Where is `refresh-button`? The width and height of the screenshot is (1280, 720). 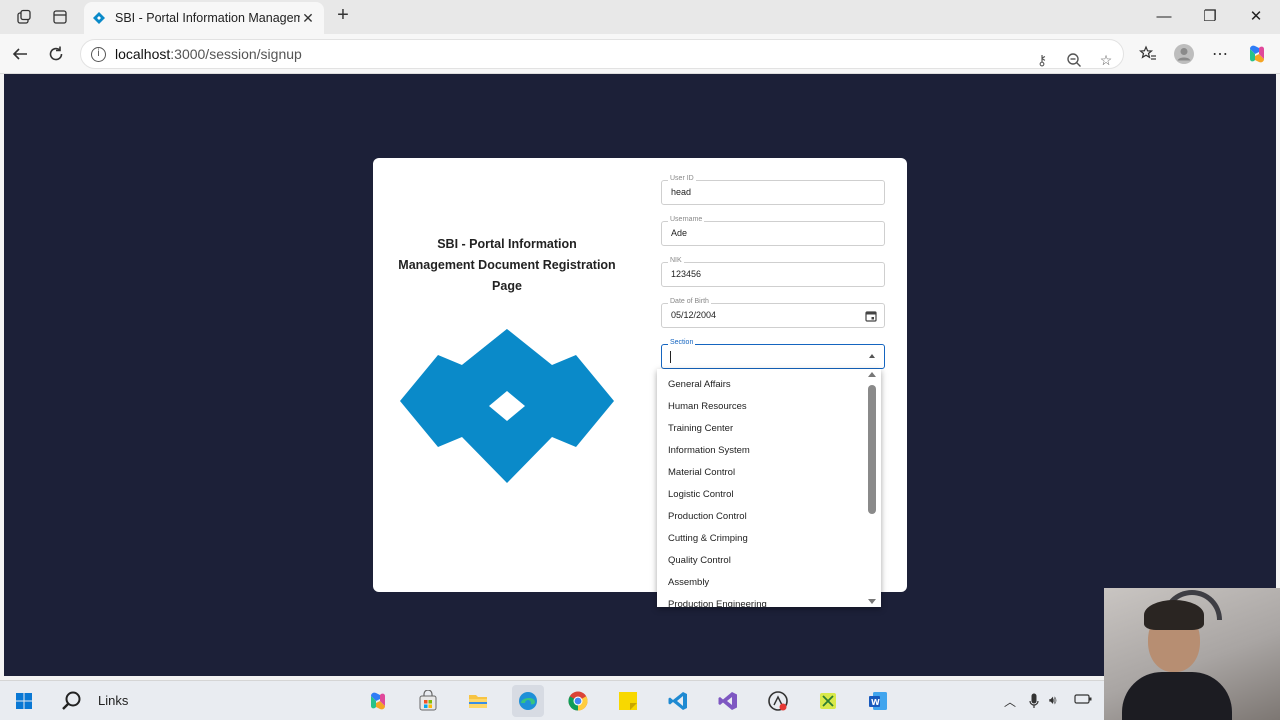 refresh-button is located at coordinates (56, 54).